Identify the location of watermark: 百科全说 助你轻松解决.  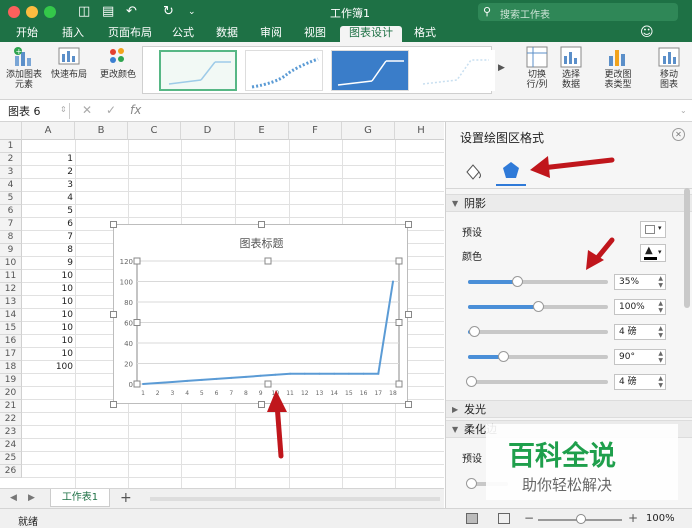
(582, 462).